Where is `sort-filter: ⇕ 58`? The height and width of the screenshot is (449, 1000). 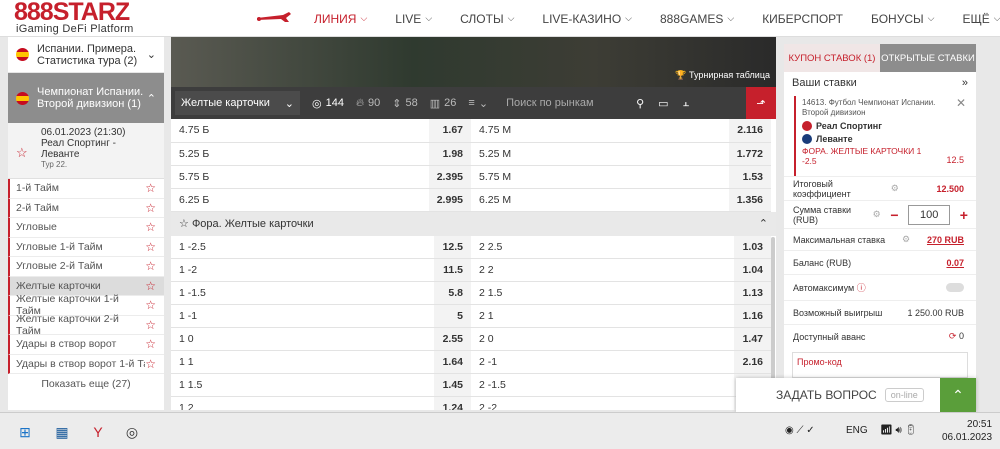
sort-filter: ⇕ 58 is located at coordinates (404, 103).